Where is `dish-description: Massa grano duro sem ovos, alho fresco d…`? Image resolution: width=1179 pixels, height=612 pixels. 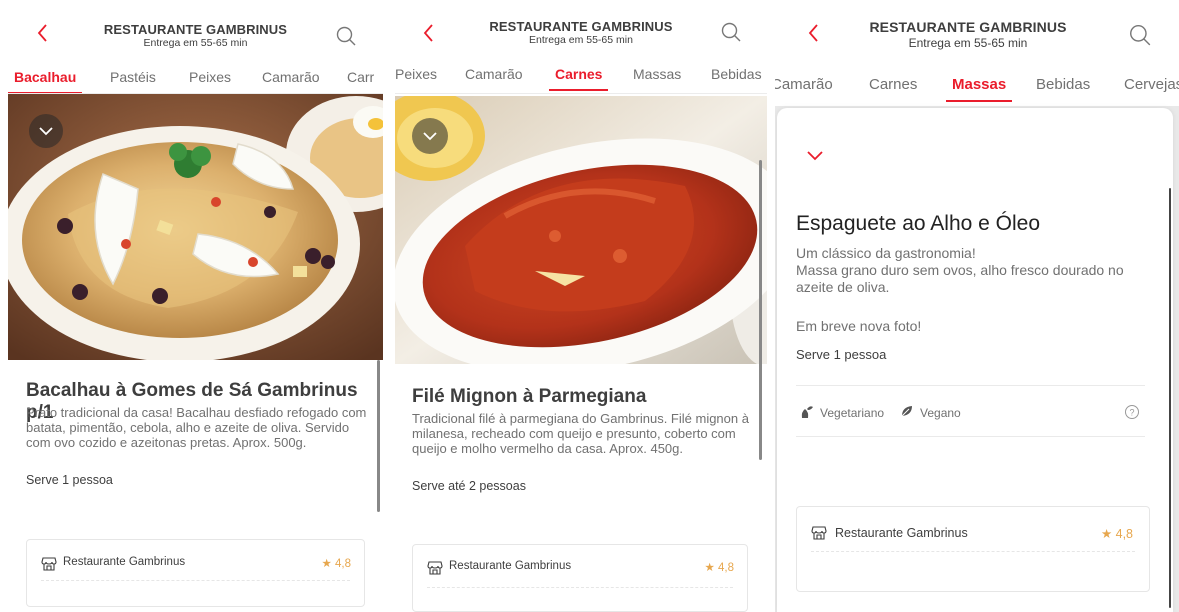
dish-description: Massa grano duro sem ovos, alho fresco d… is located at coordinates (960, 278).